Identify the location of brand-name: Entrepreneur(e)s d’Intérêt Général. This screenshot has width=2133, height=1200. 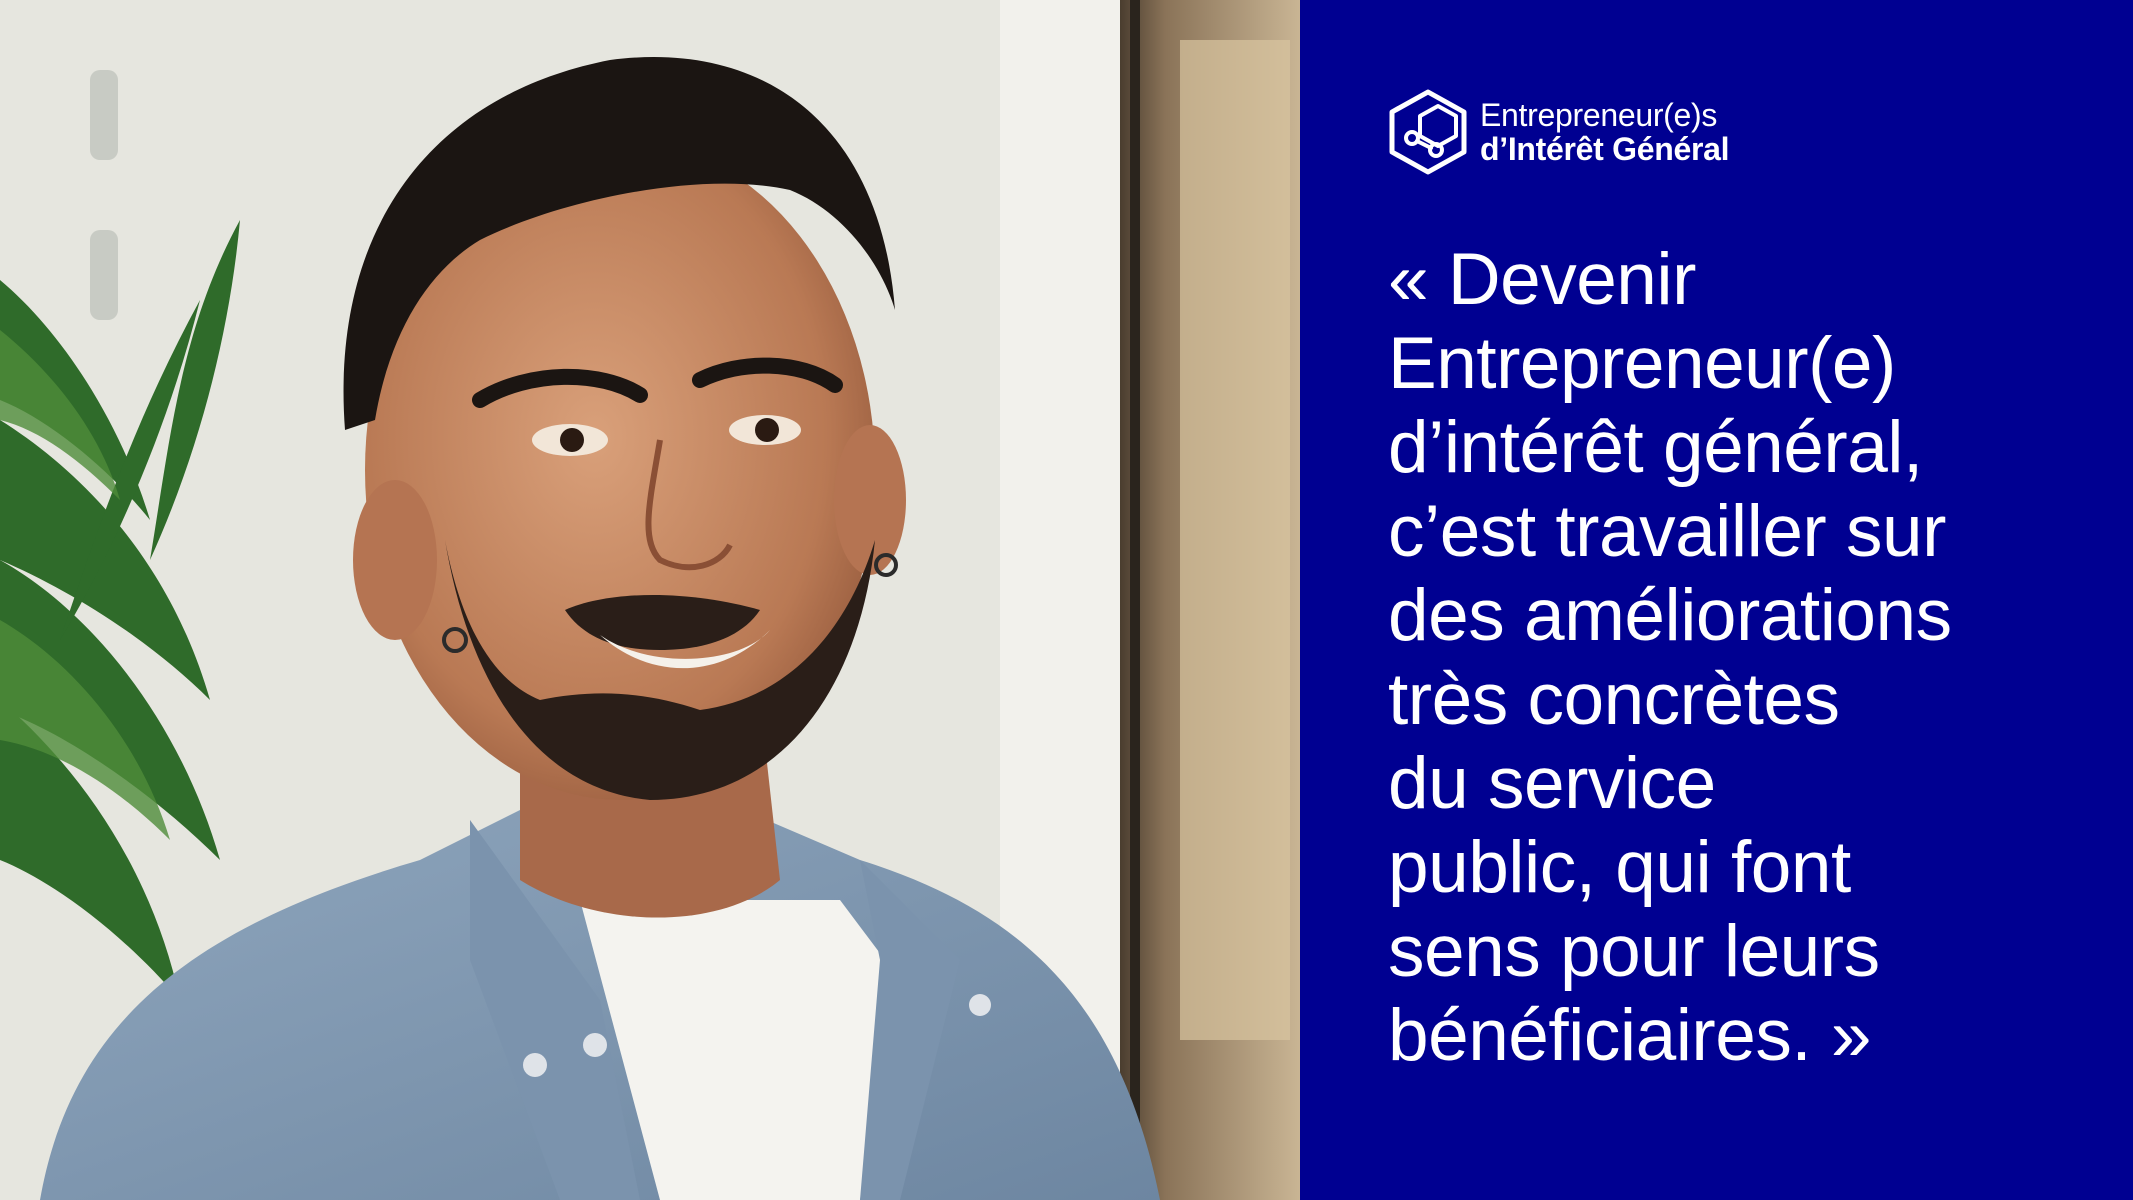
(1605, 132).